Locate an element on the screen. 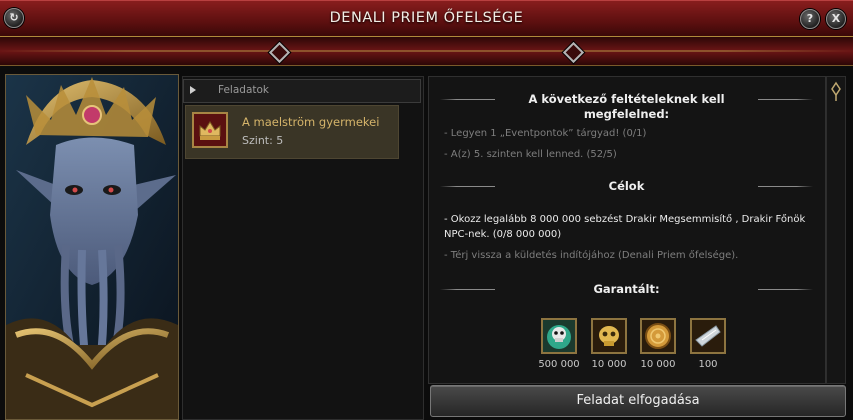  help-button: ? is located at coordinates (810, 19).